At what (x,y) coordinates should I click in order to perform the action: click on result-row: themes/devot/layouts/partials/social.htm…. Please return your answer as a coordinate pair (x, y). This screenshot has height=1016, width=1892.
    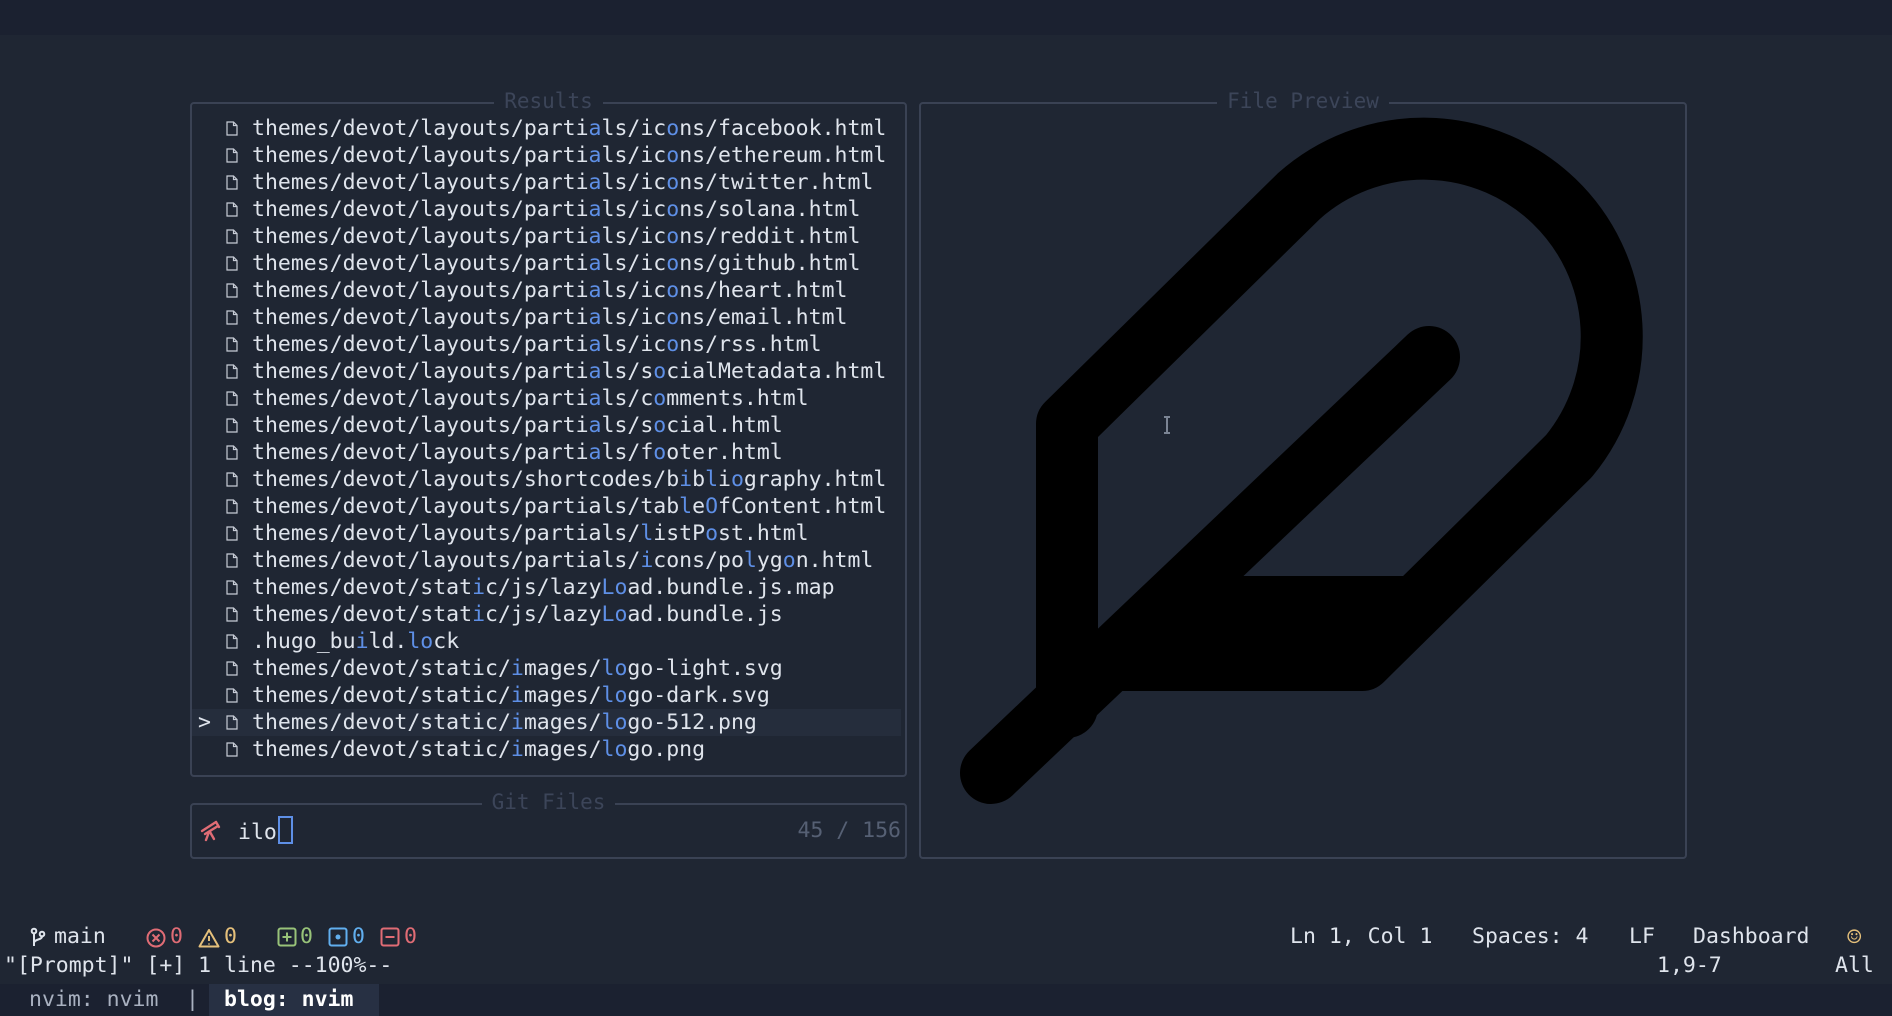
    Looking at the image, I should click on (548, 425).